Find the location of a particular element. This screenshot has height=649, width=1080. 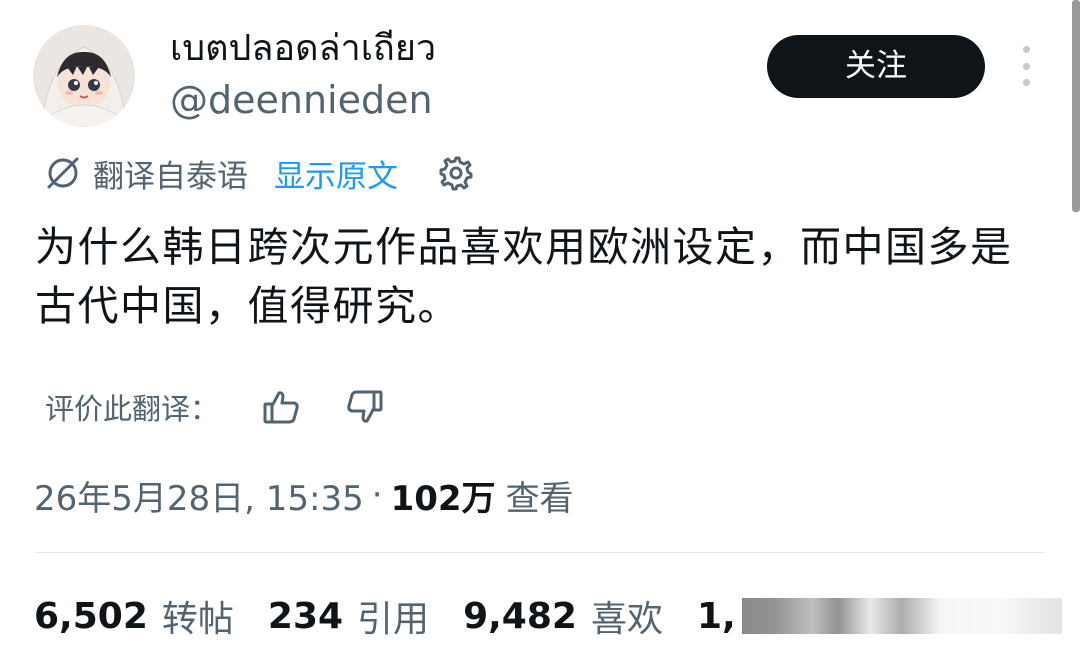

user-handle: @deennieden is located at coordinates (301, 100).